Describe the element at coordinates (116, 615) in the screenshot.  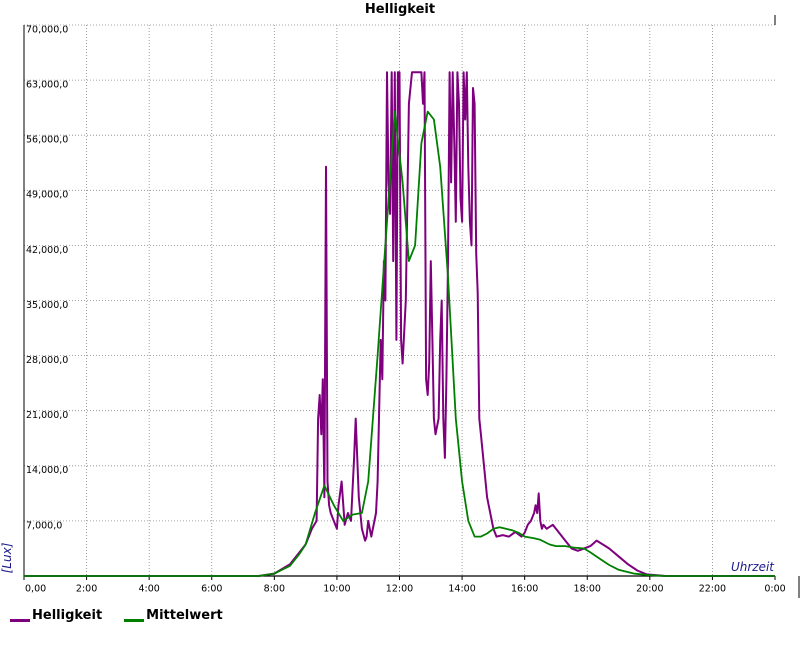
I see `legend: Helligkeit Mittelwert` at that location.